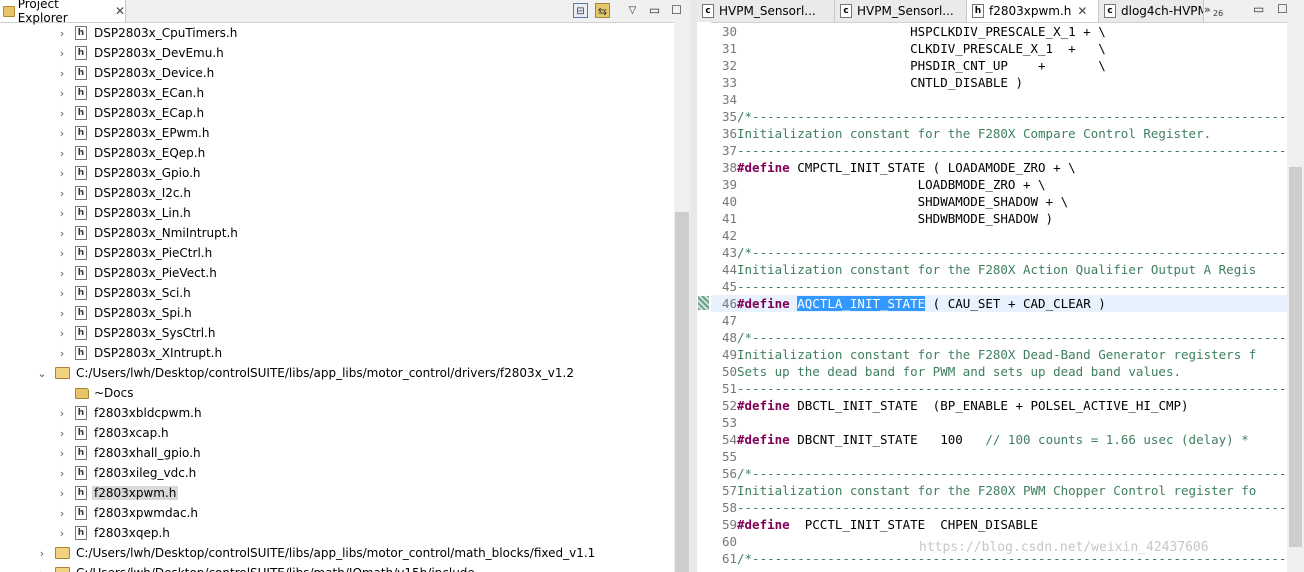 The height and width of the screenshot is (572, 1304). I want to click on occurrence-marker-icon, so click(703, 303).